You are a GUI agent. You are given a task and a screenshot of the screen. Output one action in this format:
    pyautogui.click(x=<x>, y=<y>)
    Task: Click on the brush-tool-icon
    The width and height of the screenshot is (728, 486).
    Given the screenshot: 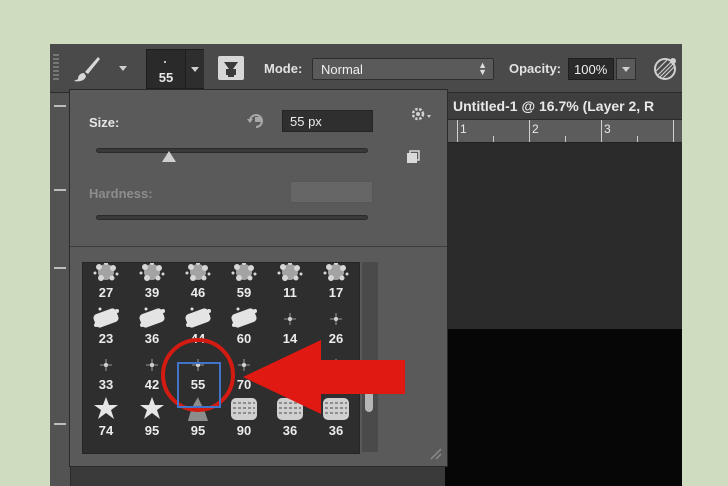 What is the action you would take?
    pyautogui.click(x=87, y=69)
    